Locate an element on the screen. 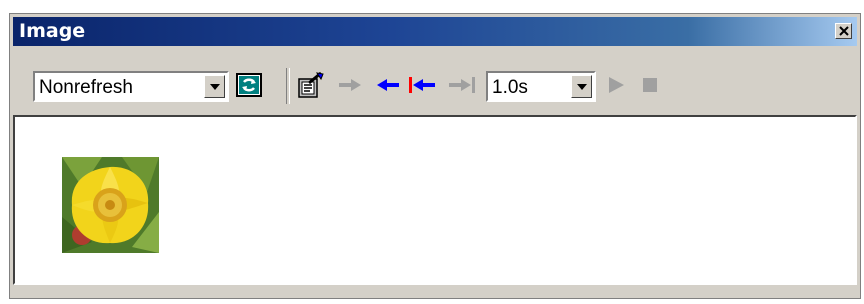  back-button is located at coordinates (388, 85).